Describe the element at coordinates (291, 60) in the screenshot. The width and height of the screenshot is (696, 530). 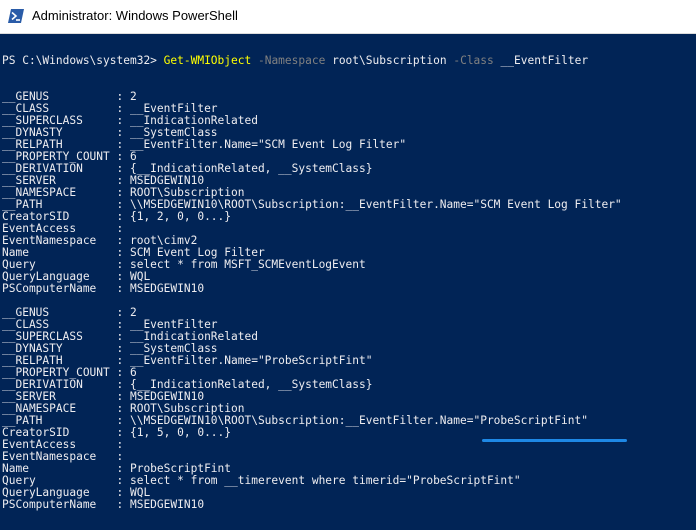
I see `namespace-parameter: -Namespace` at that location.